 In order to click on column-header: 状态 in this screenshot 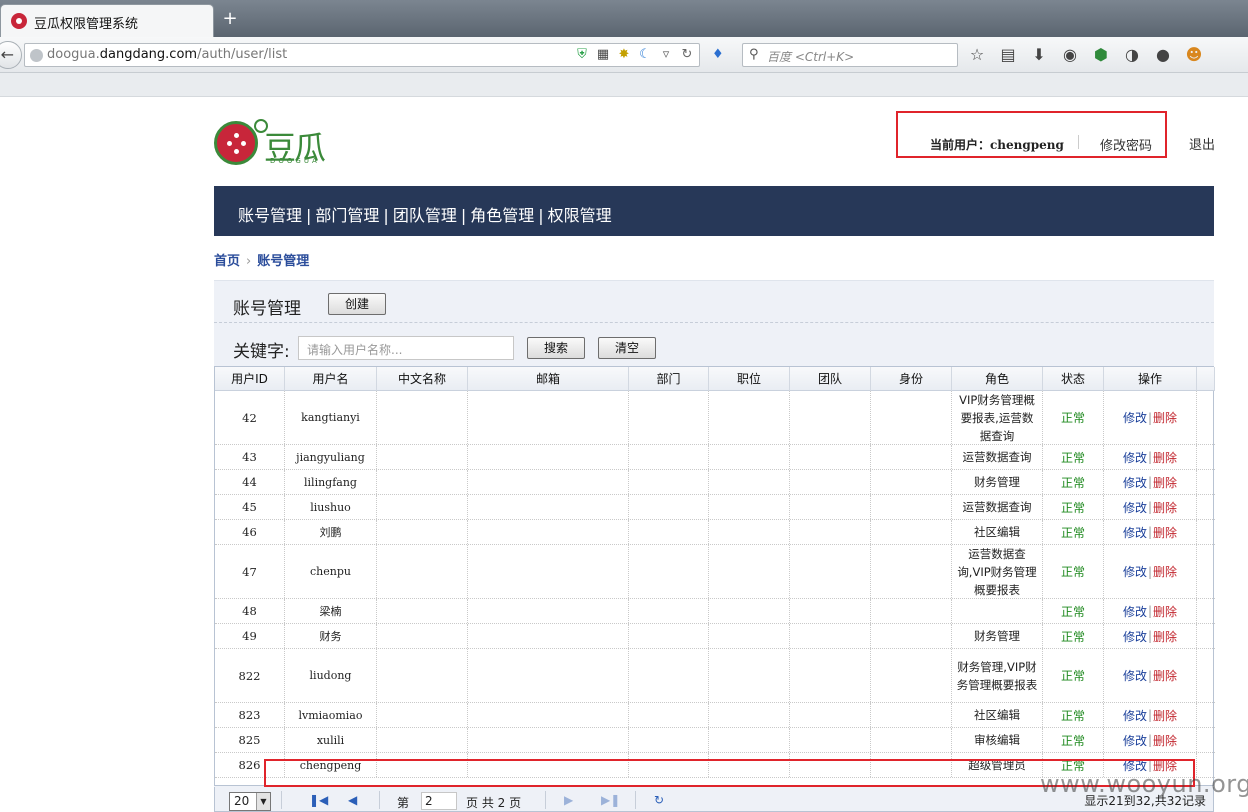, I will do `click(1073, 379)`.